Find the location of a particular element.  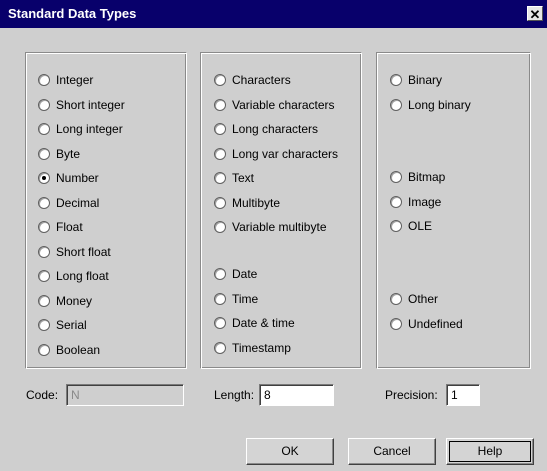

radio-binary: Binary is located at coordinates (416, 80).